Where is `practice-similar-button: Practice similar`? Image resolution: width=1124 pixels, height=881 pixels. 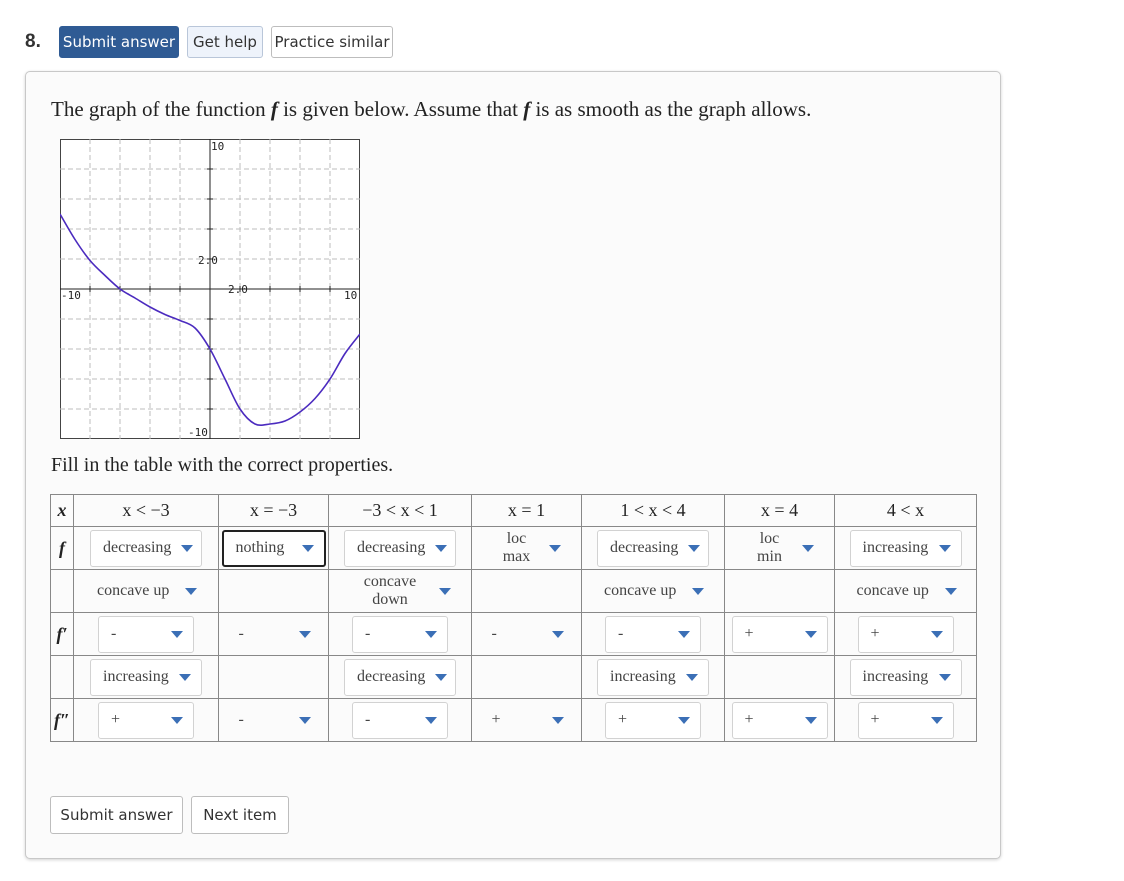
practice-similar-button: Practice similar is located at coordinates (332, 42).